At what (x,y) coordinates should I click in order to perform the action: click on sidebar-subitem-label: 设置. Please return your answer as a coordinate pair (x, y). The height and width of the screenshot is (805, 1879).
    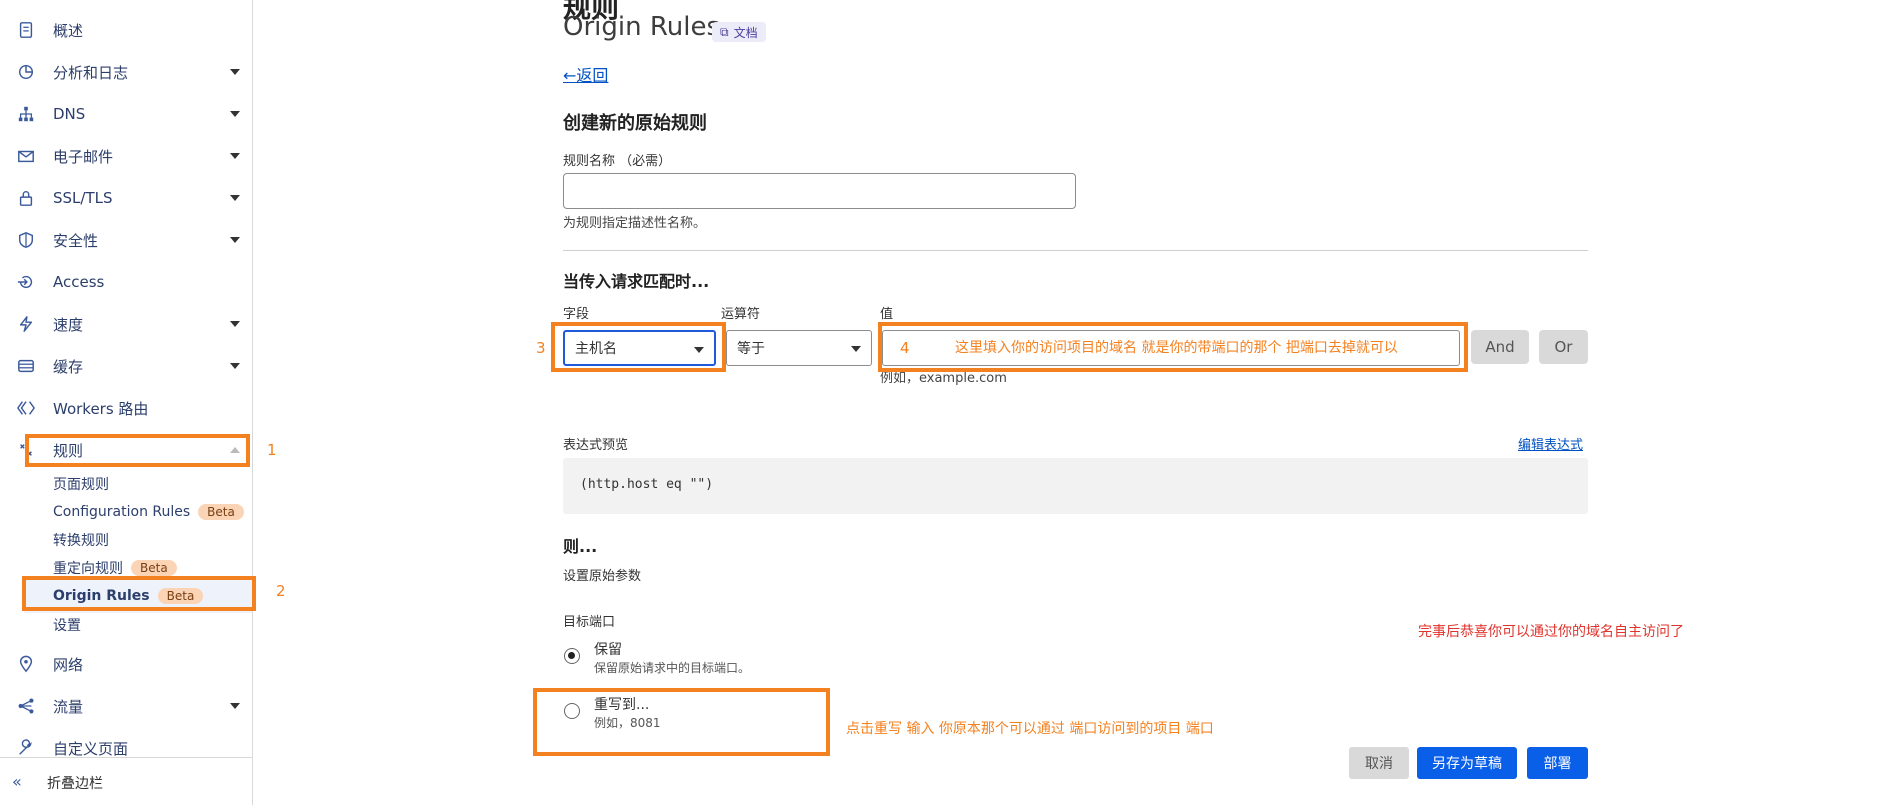
    Looking at the image, I should click on (67, 626).